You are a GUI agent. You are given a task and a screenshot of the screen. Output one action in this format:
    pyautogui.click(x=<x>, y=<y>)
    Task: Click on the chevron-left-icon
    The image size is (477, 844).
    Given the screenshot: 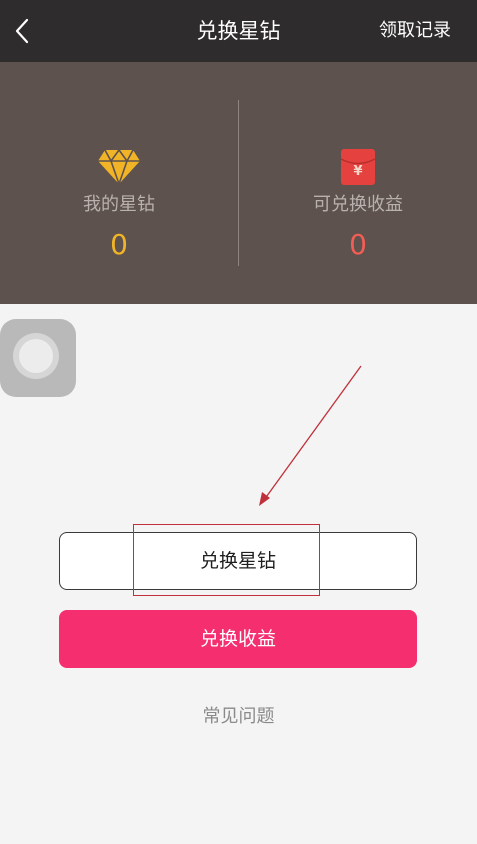 What is the action you would take?
    pyautogui.click(x=22, y=31)
    